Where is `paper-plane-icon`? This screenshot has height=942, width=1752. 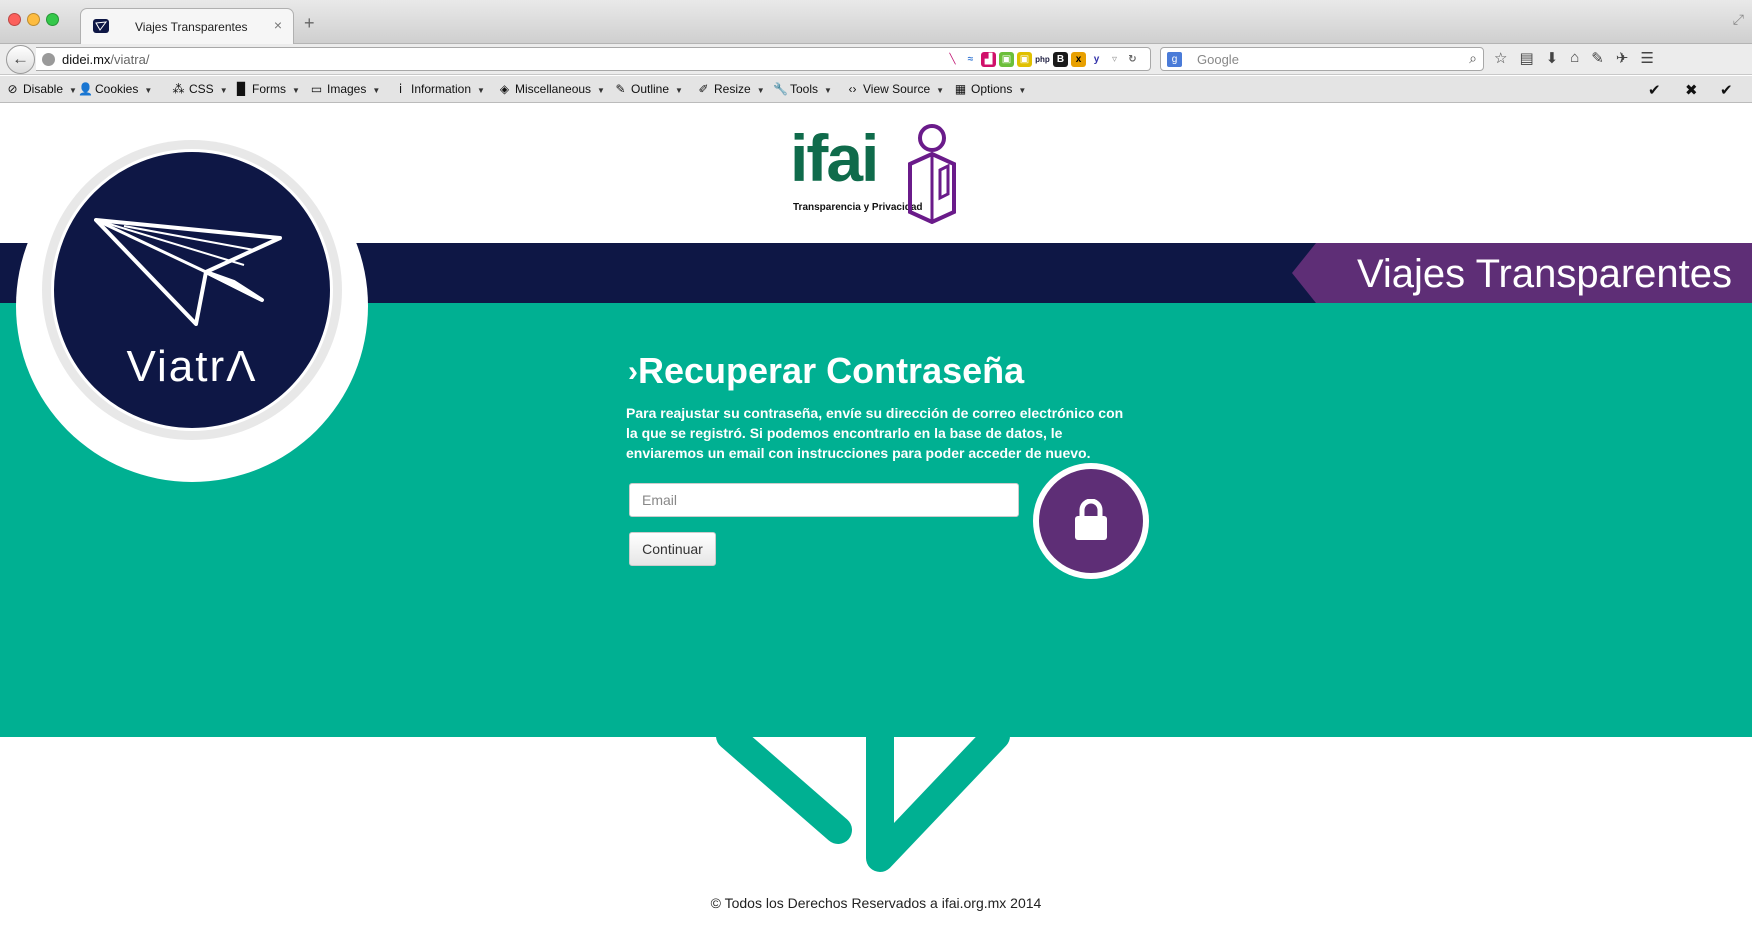
paper-plane-icon is located at coordinates (188, 272).